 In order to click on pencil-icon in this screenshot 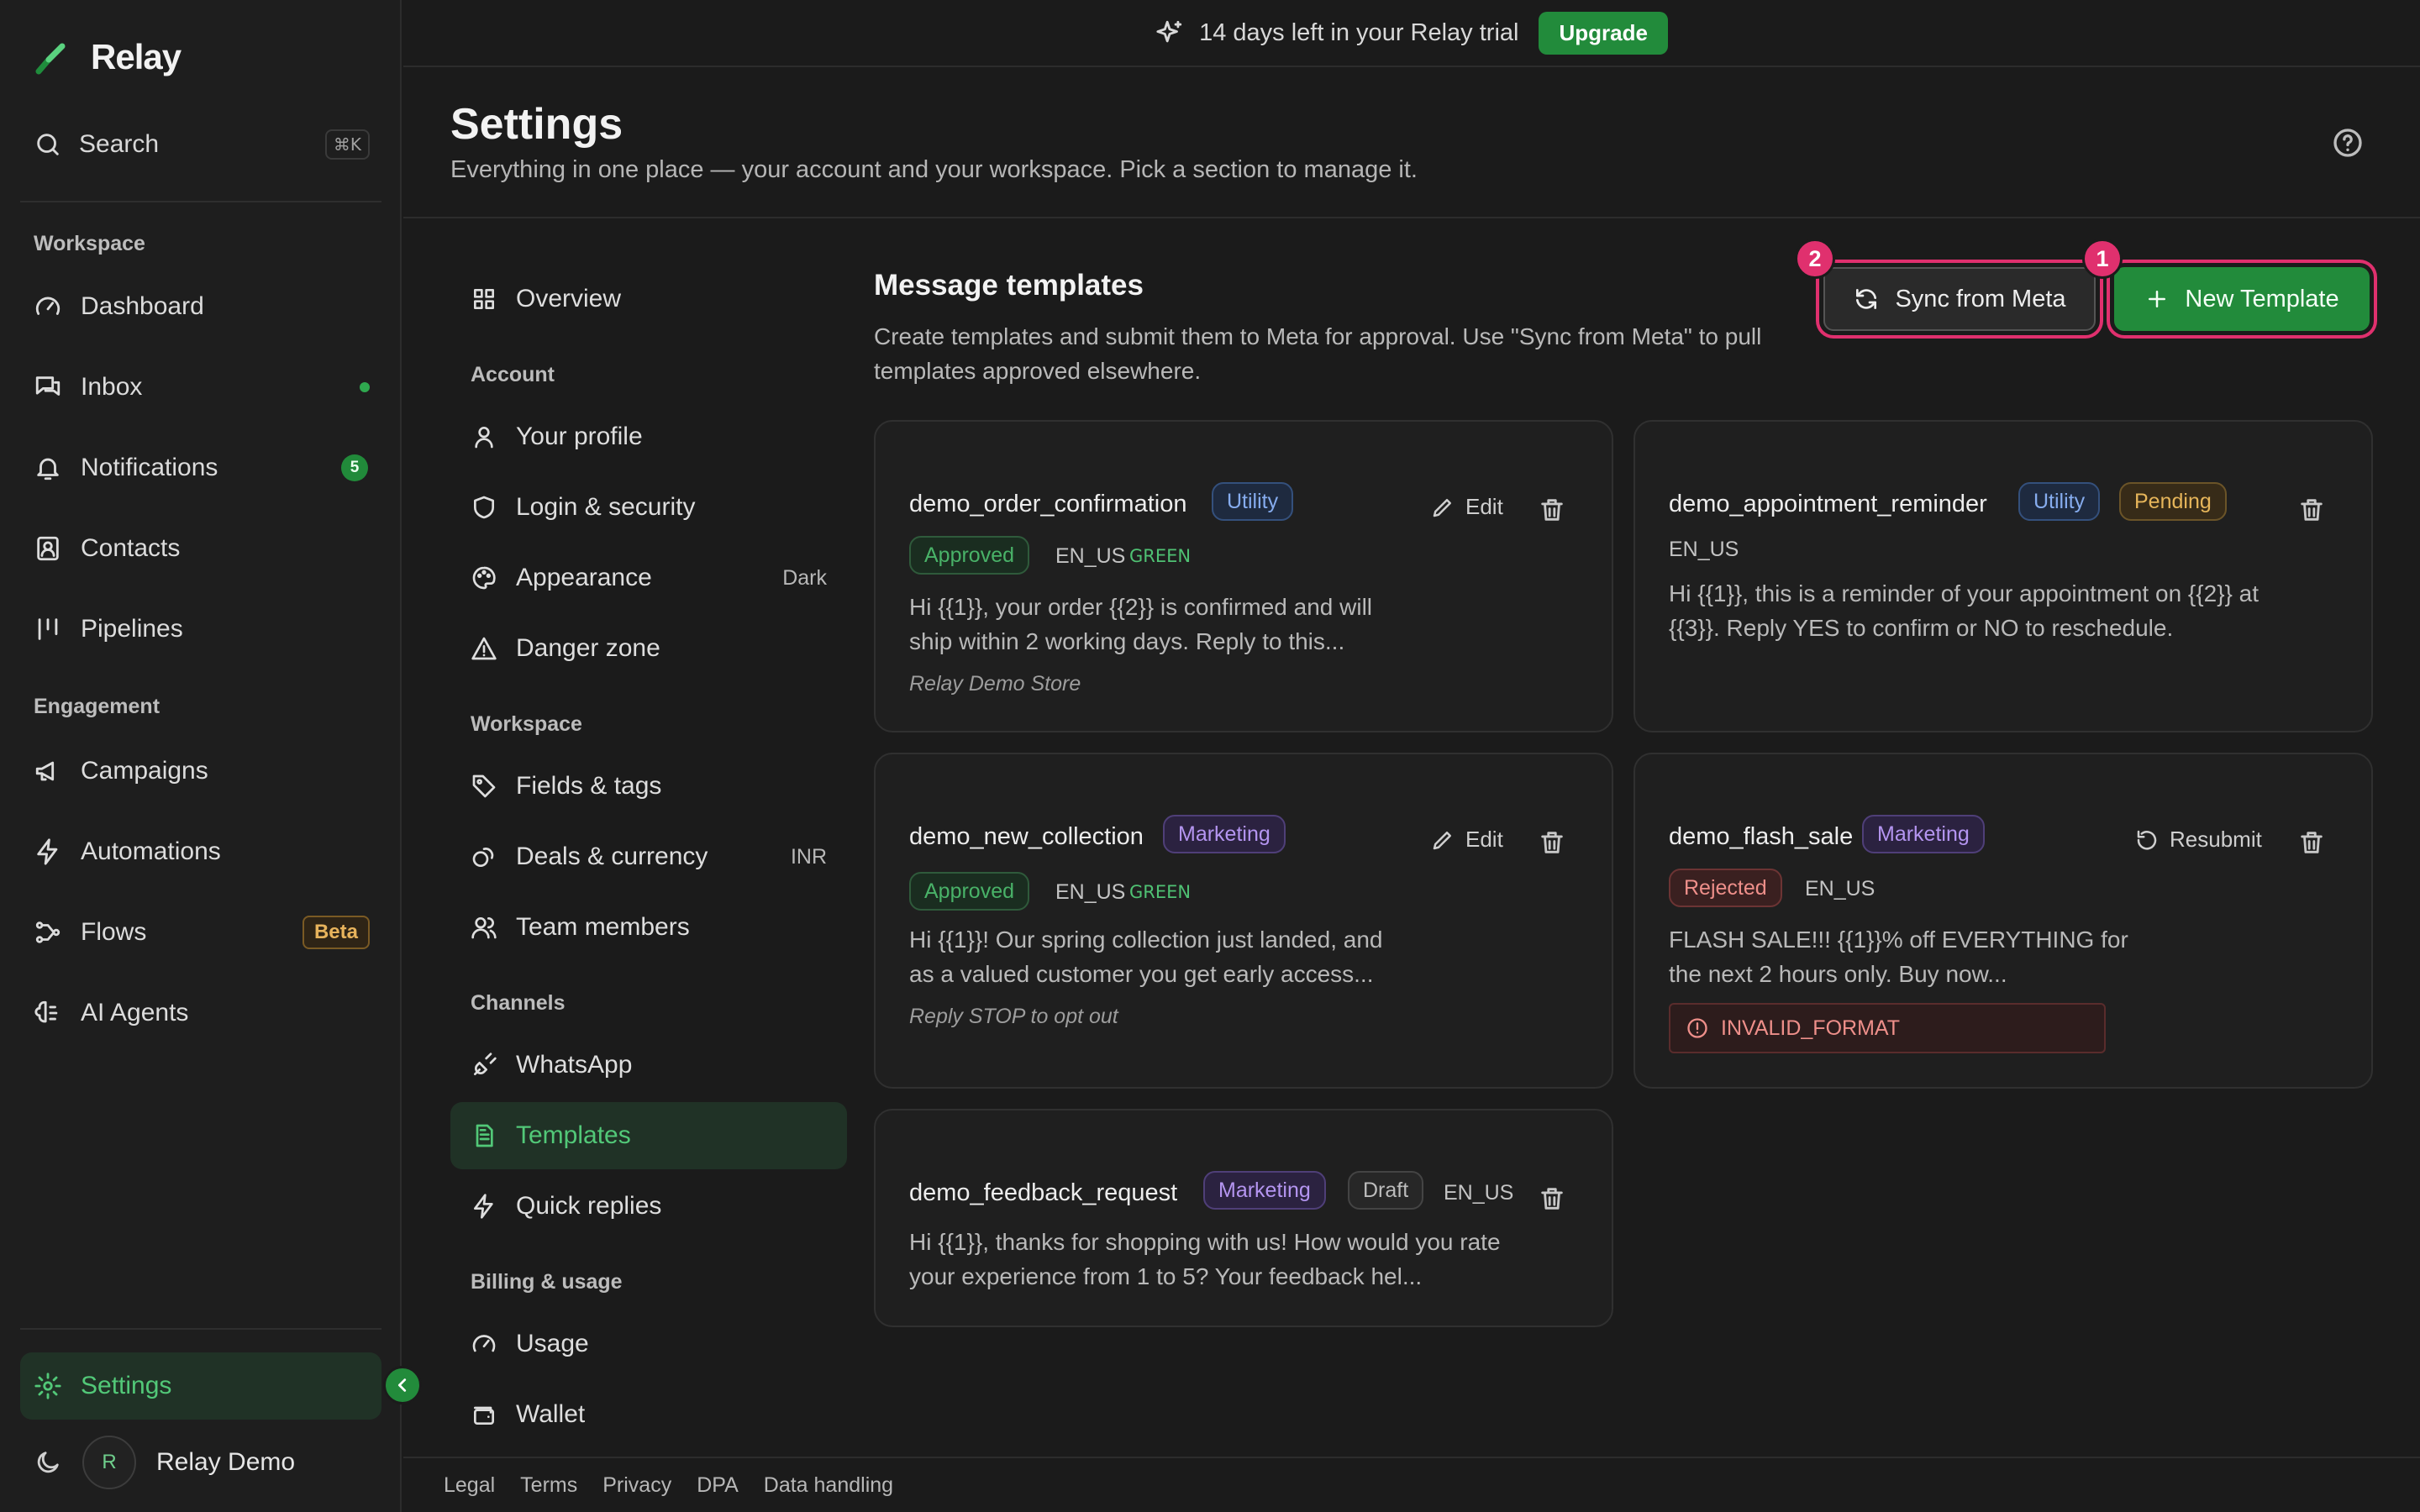, I will do `click(1442, 507)`.